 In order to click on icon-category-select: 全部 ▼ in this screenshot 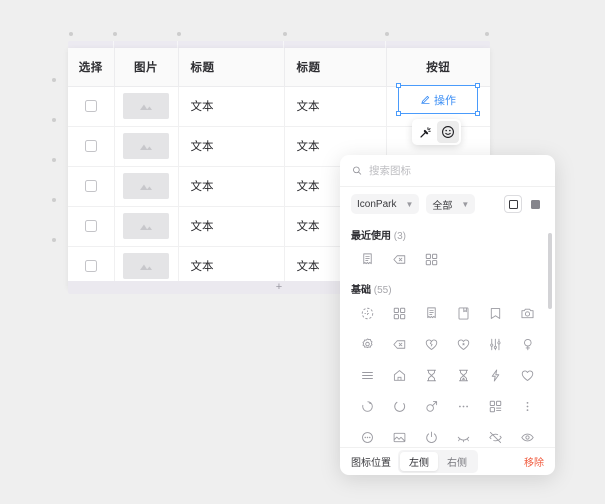, I will do `click(451, 204)`.